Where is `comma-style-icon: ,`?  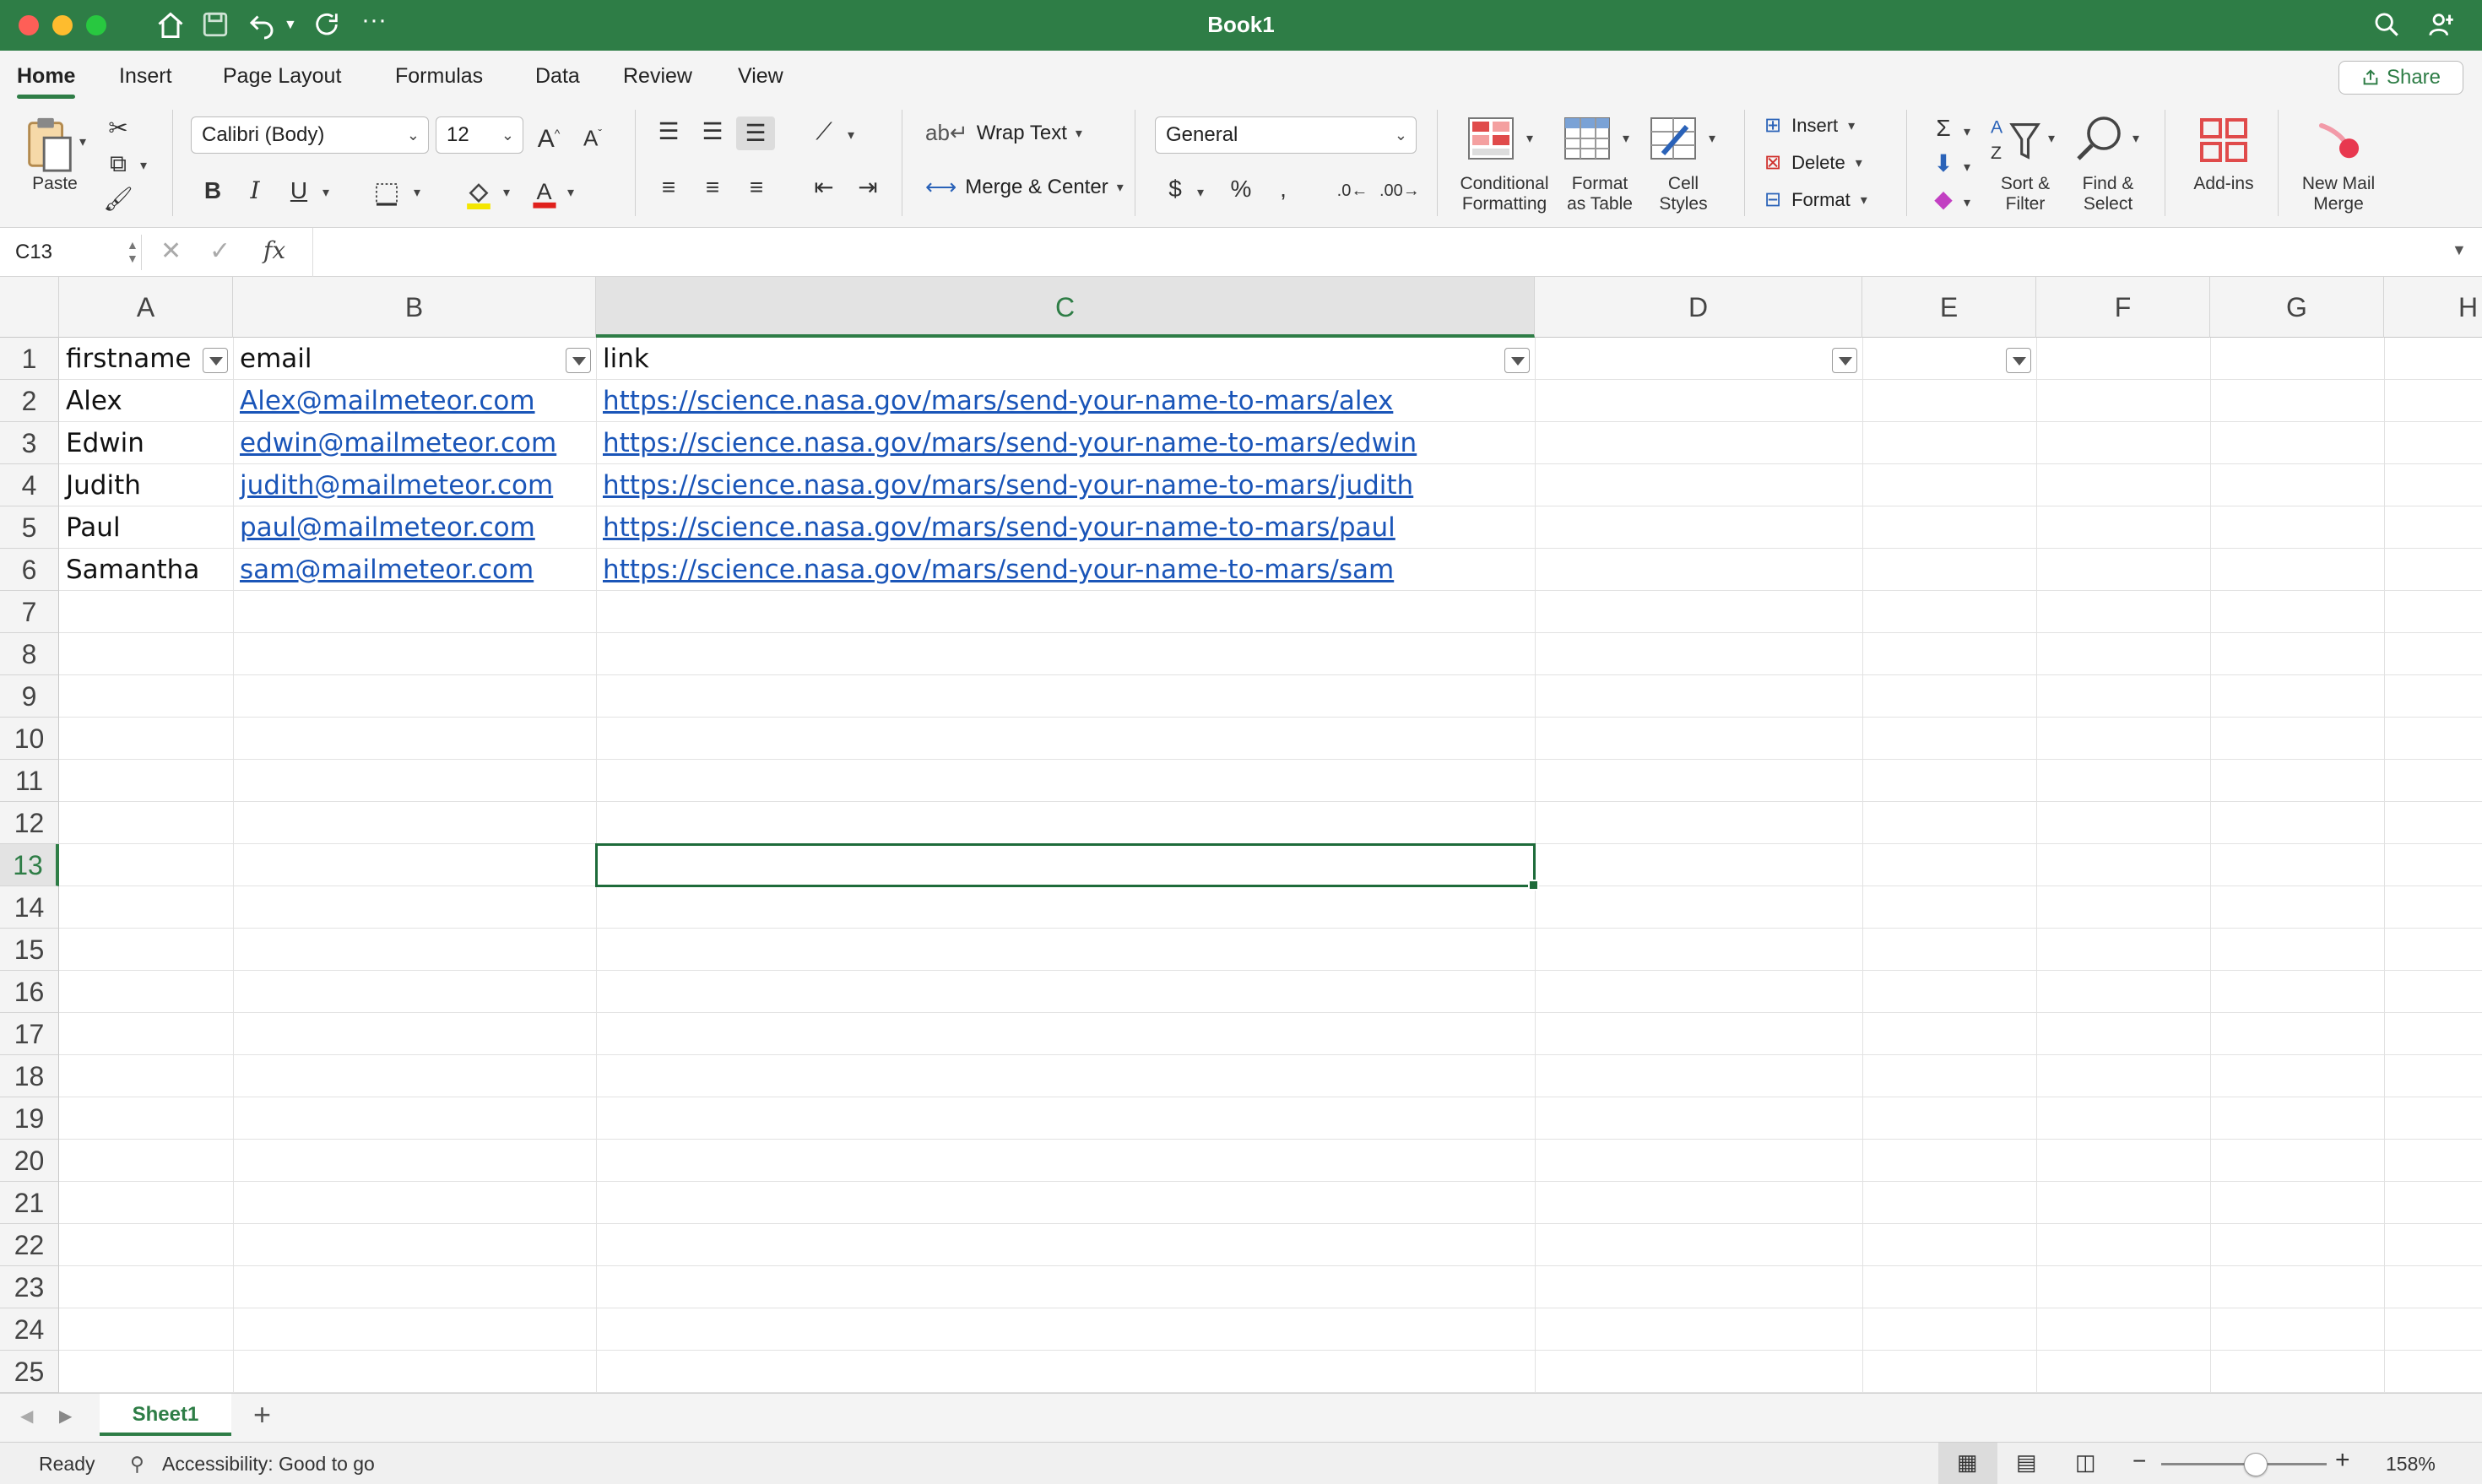
comma-style-icon: , is located at coordinates (1283, 189).